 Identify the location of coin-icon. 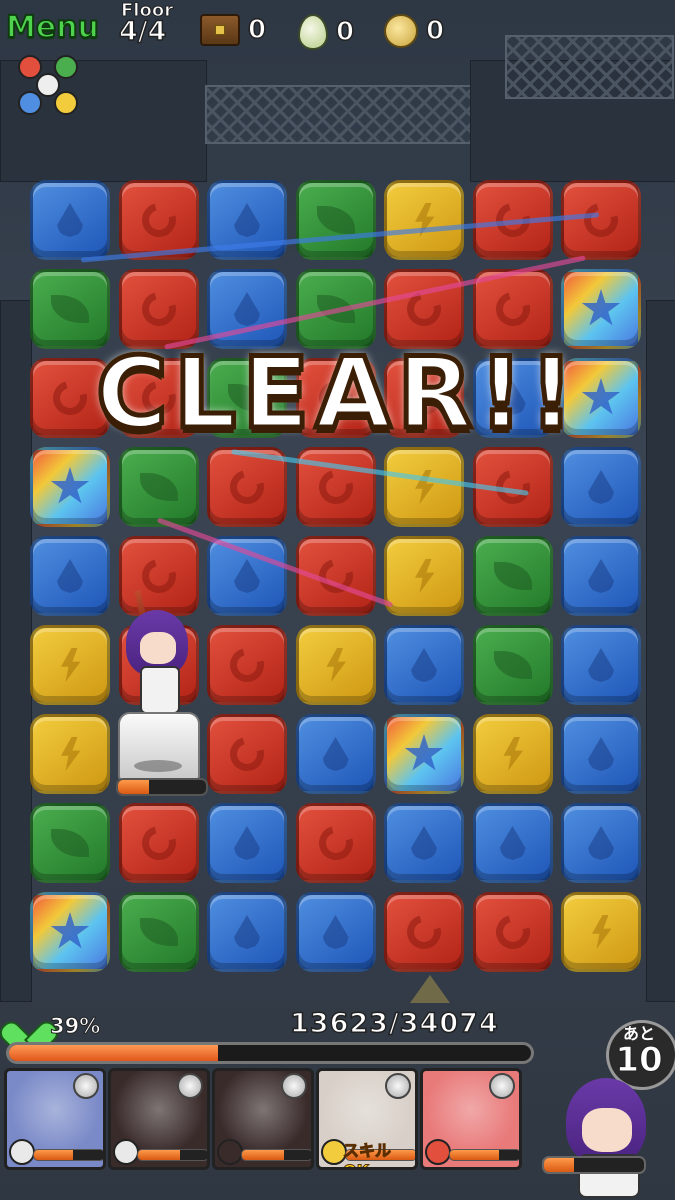
(401, 31).